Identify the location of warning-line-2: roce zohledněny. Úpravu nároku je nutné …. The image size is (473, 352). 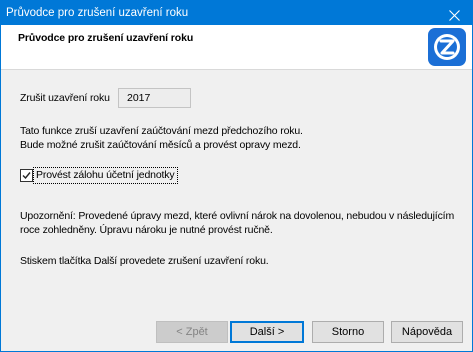
(146, 230).